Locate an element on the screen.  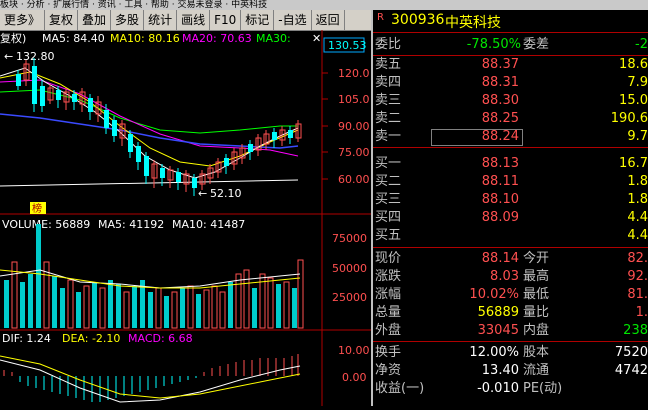
toolbar-mark-button: 标记 is located at coordinates (258, 20).